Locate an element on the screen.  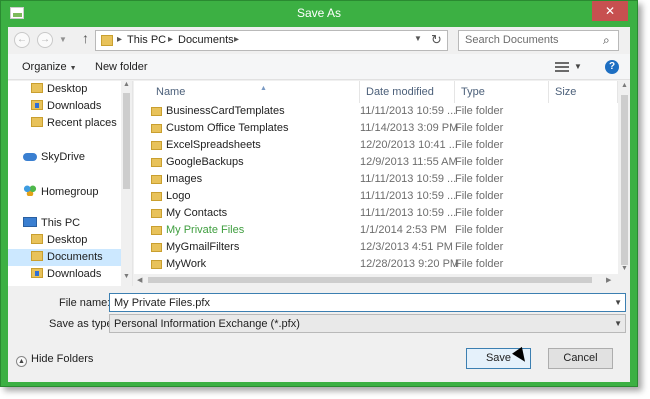
help-icon: ? is located at coordinates (612, 67).